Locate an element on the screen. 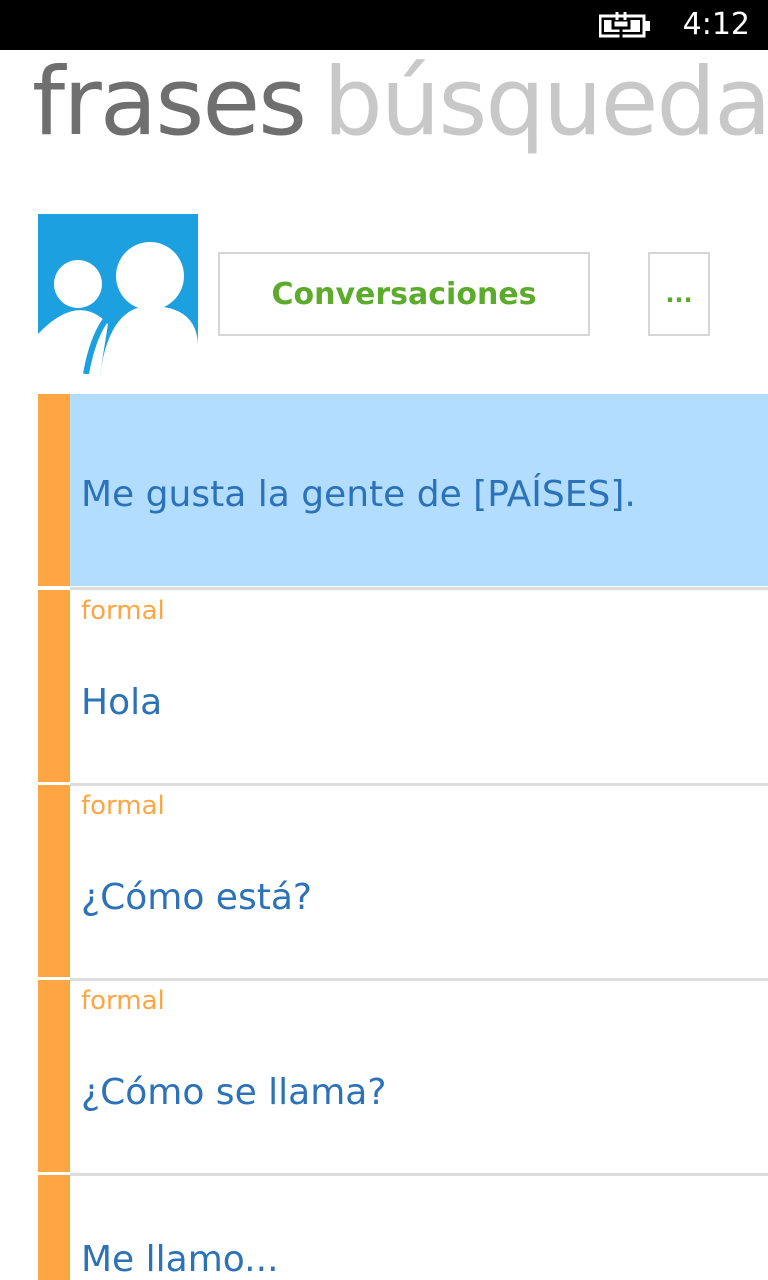  list-item-content: formal ¿Cómo se llama? is located at coordinates (419, 1076).